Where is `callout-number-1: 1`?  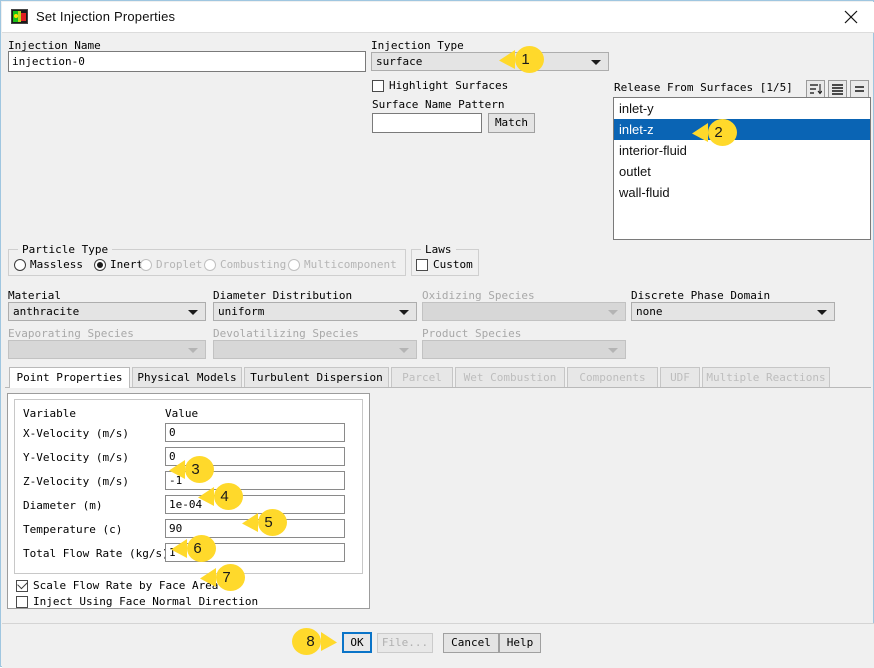 callout-number-1: 1 is located at coordinates (525, 59).